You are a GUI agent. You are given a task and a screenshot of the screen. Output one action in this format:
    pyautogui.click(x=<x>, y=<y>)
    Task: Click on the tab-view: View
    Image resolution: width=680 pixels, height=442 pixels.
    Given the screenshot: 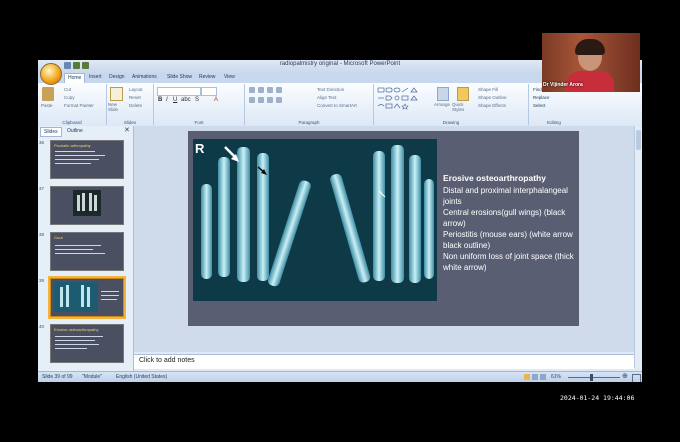 What is the action you would take?
    pyautogui.click(x=229, y=77)
    